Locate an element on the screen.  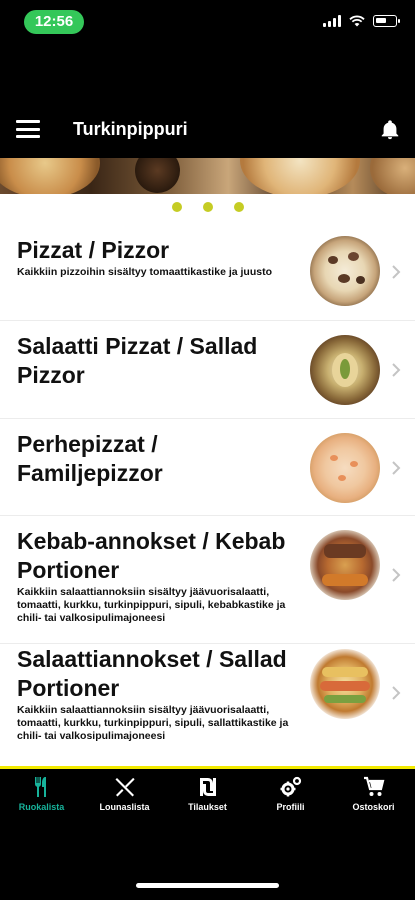
tab-ruokalista: Ruokalista is located at coordinates (41, 796).